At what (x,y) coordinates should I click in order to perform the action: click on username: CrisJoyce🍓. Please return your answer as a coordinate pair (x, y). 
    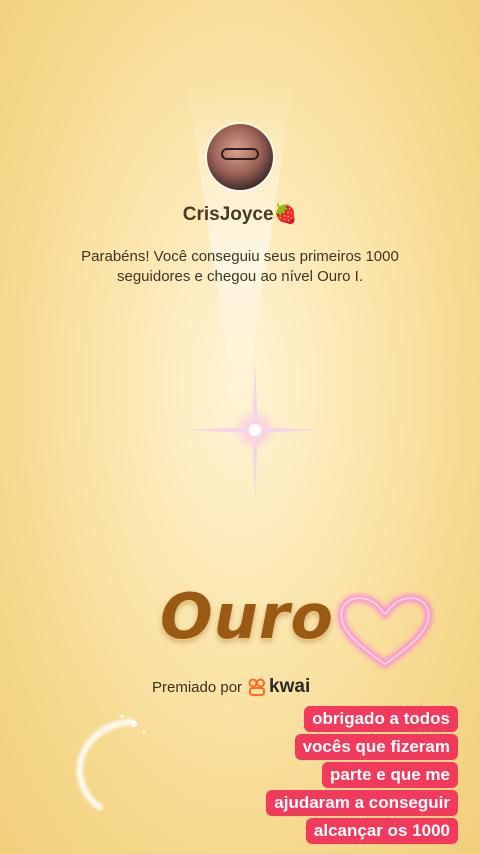
    Looking at the image, I should click on (240, 214).